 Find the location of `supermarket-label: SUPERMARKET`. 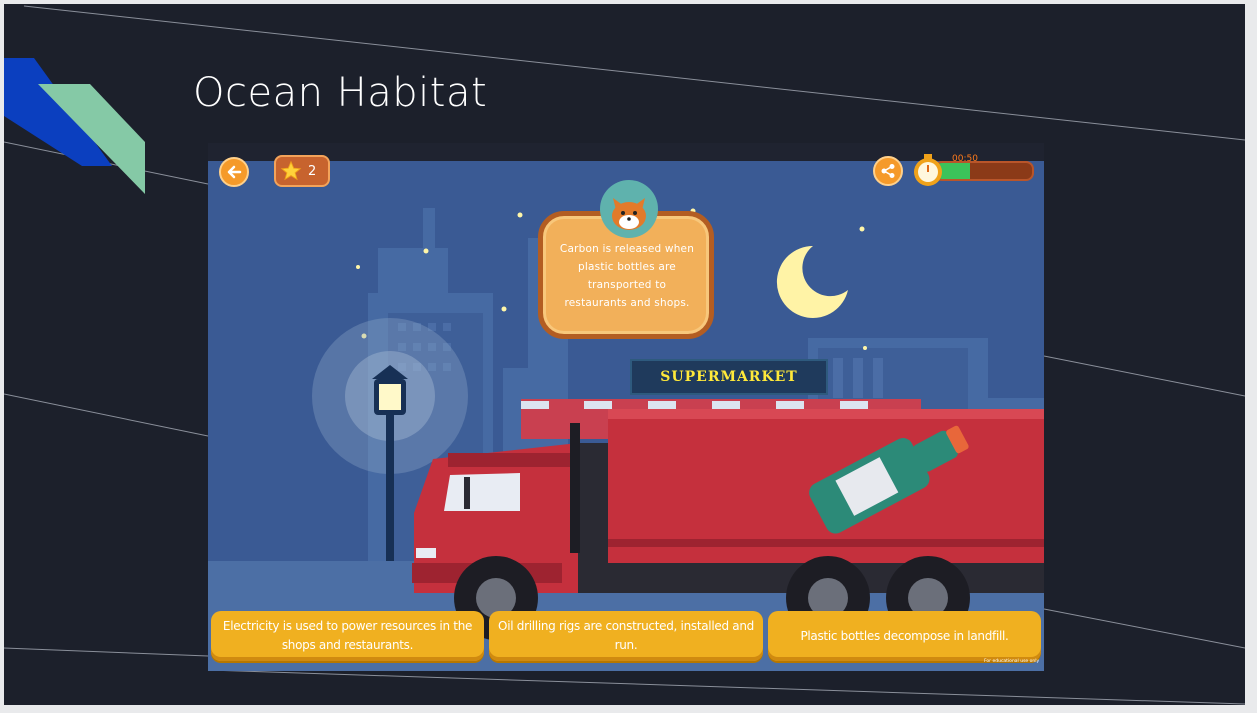

supermarket-label: SUPERMARKET is located at coordinates (729, 377).